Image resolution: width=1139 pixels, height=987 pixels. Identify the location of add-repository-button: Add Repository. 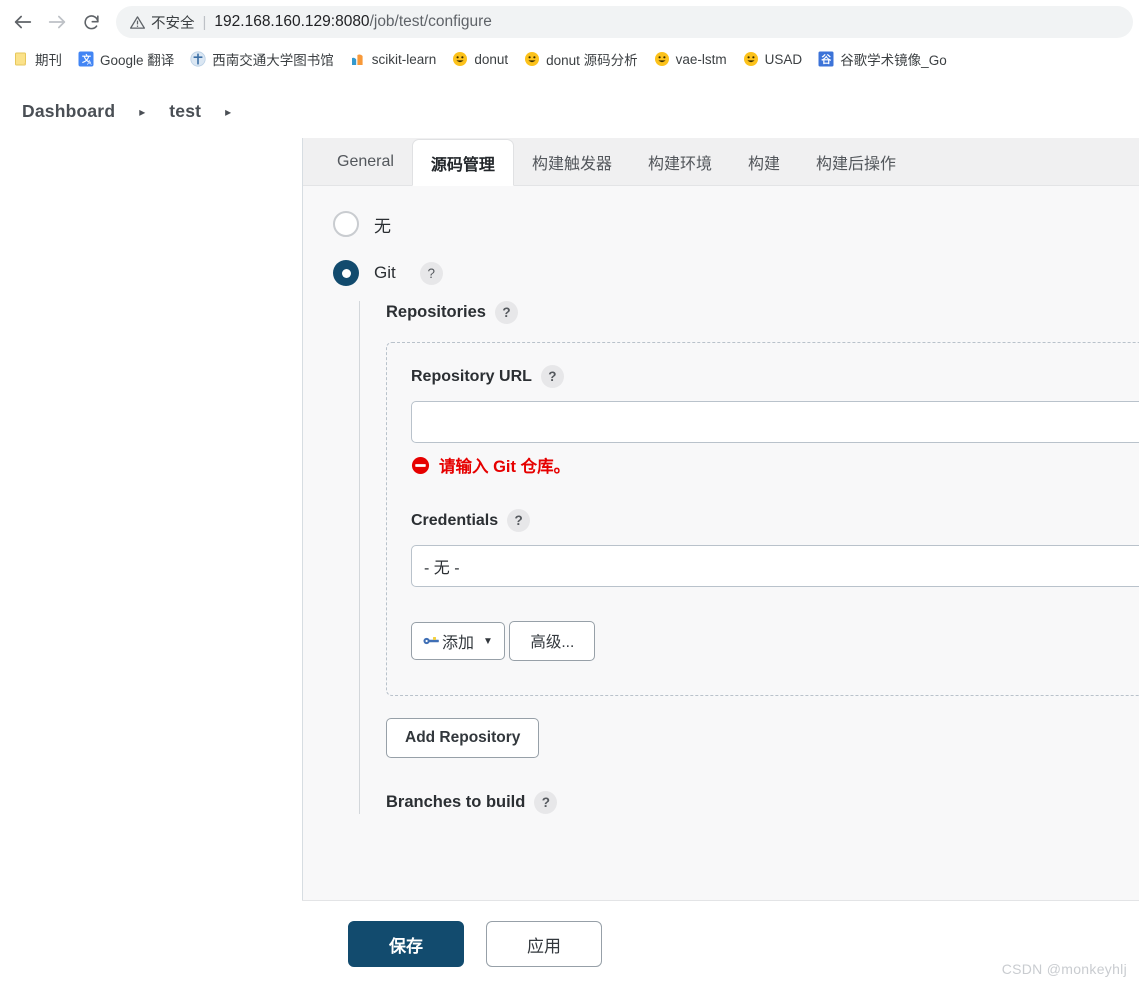
(463, 738).